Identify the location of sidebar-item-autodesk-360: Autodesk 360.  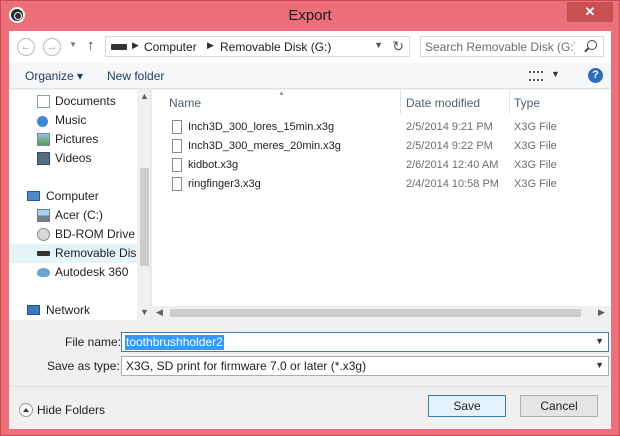
(73, 272).